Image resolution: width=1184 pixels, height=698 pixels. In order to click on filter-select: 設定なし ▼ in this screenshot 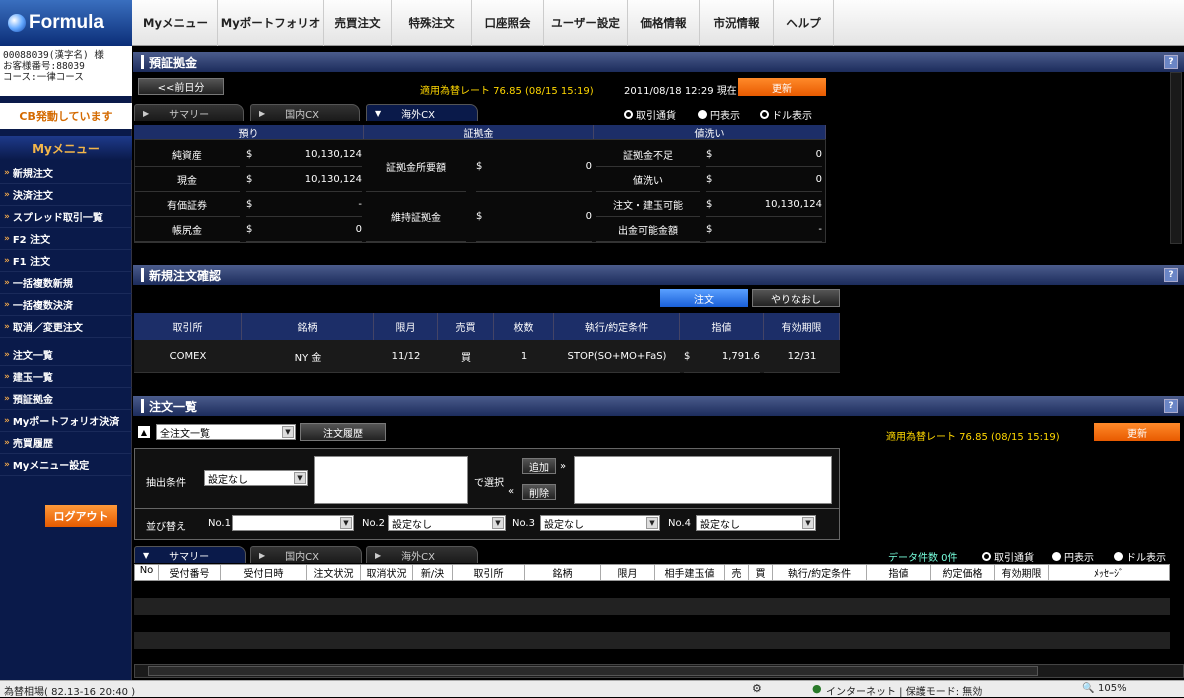, I will do `click(256, 478)`.